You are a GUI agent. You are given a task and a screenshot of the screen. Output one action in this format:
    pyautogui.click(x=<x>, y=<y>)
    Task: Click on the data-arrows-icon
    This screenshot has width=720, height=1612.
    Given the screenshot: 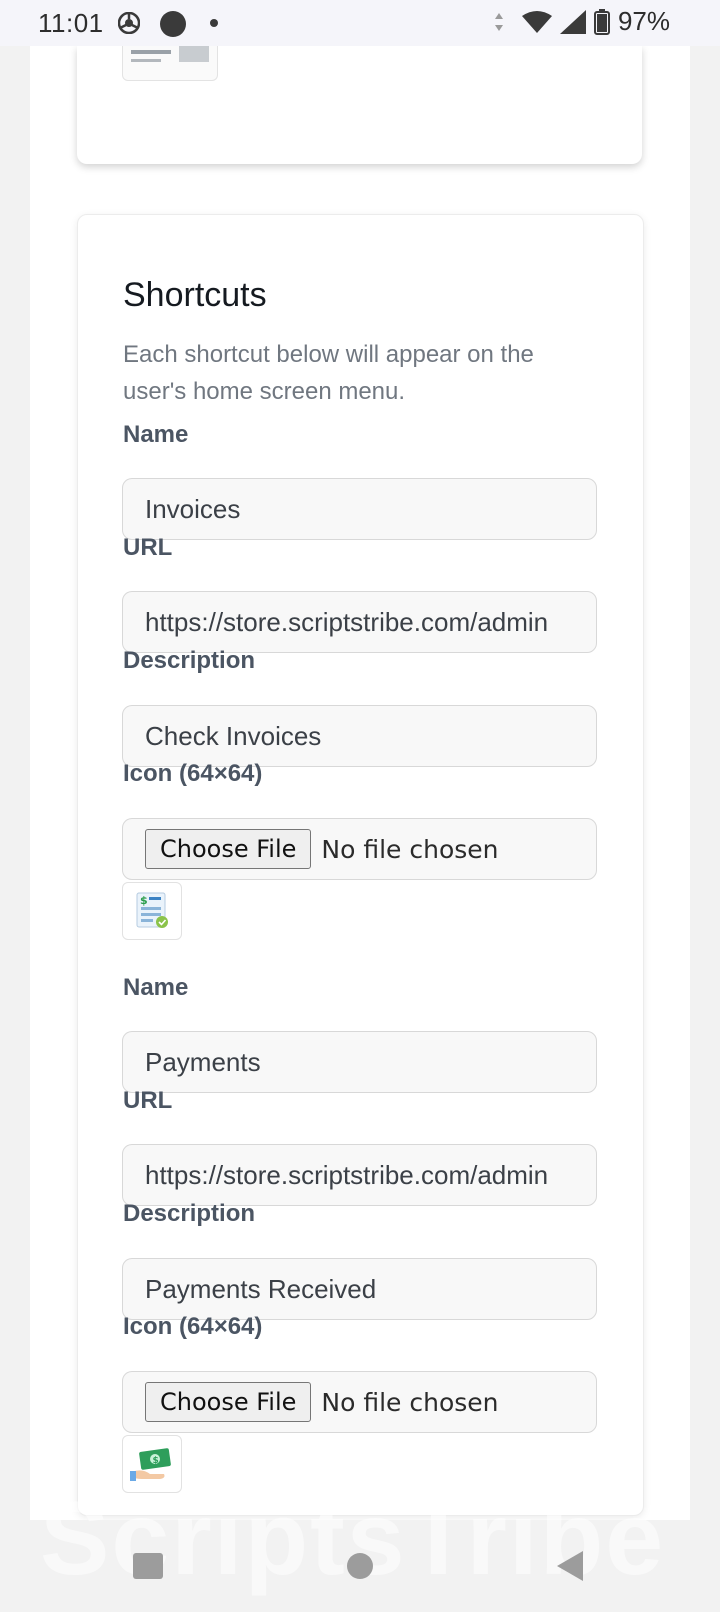 What is the action you would take?
    pyautogui.click(x=498, y=21)
    